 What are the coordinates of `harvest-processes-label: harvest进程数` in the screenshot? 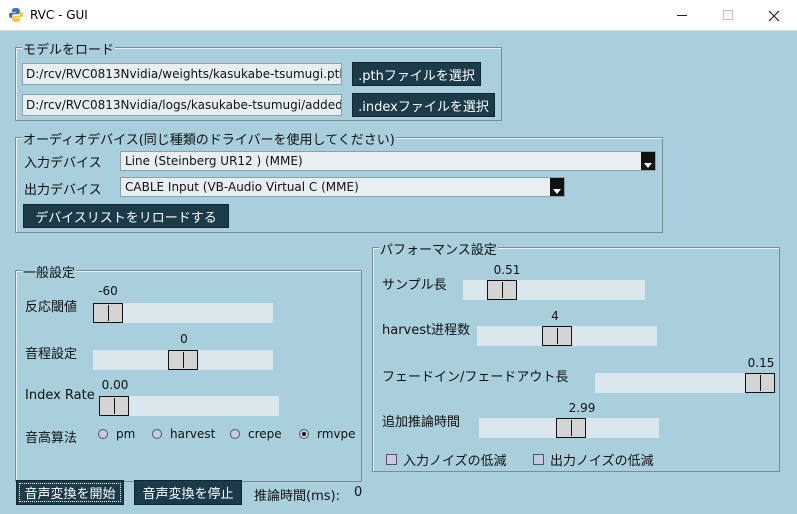 It's located at (426, 330).